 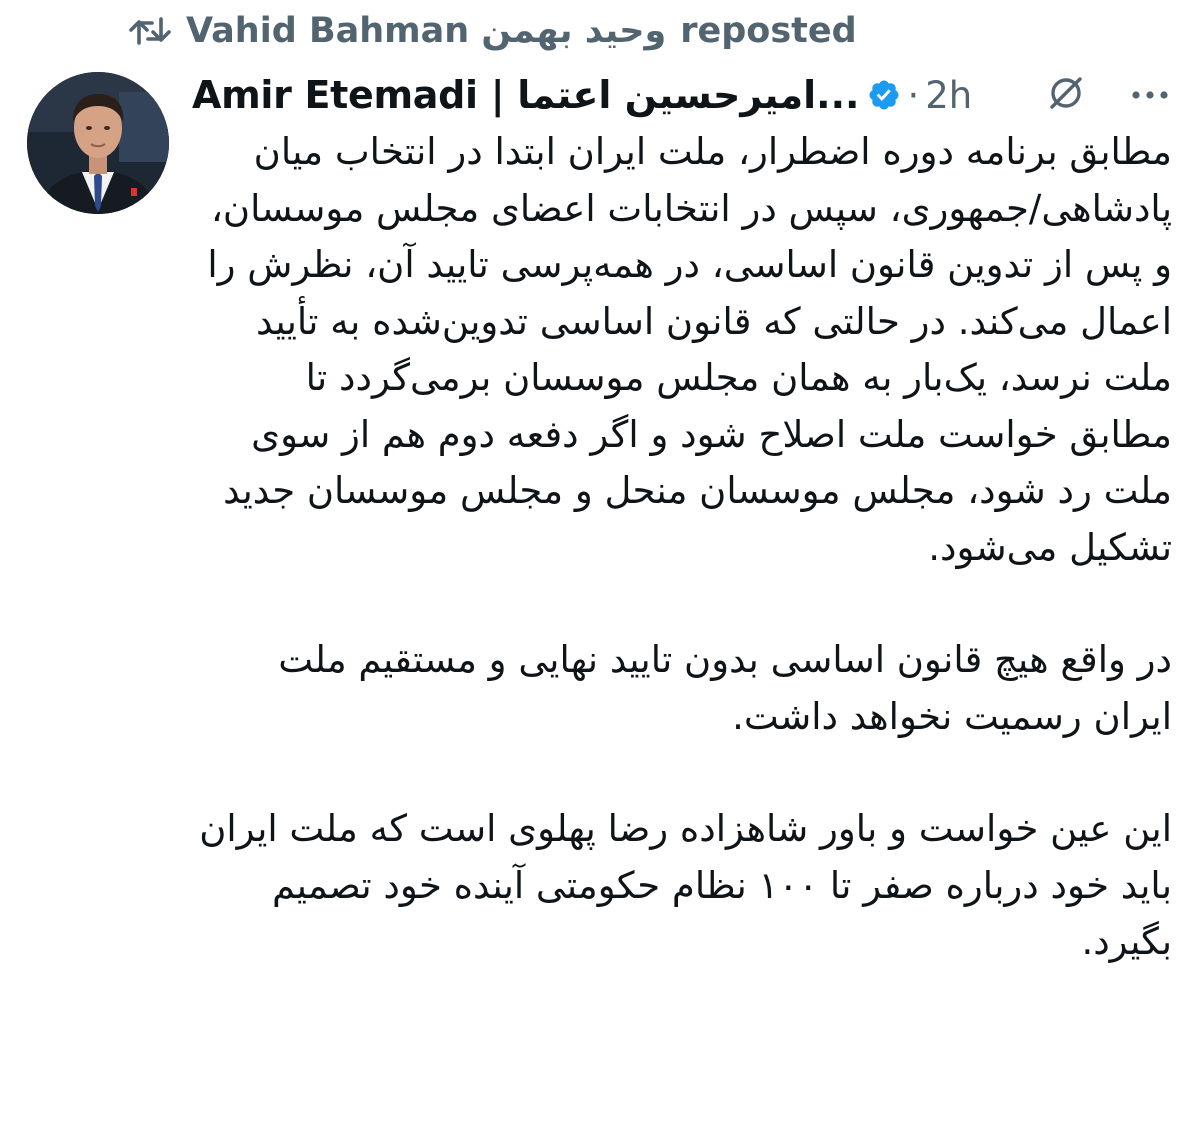 What do you see at coordinates (1066, 95) in the screenshot?
I see `grok-icon` at bounding box center [1066, 95].